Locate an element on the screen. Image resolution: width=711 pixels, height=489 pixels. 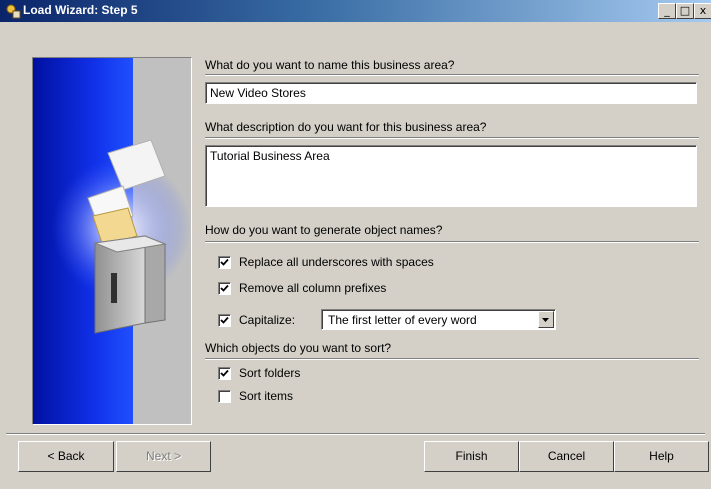
minimize-button: _ is located at coordinates (667, 11).